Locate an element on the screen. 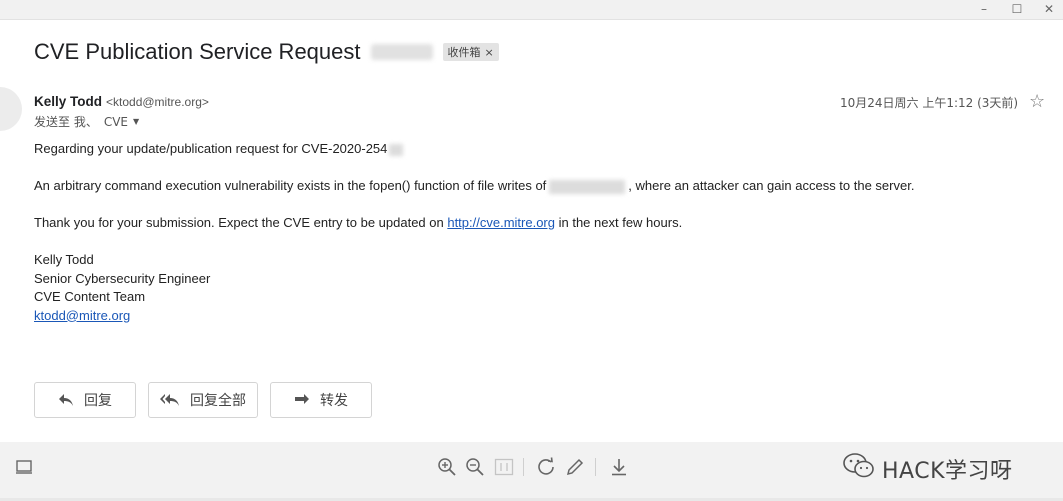 This screenshot has width=1063, height=501. signature-name: Kelly Todd is located at coordinates (64, 259).